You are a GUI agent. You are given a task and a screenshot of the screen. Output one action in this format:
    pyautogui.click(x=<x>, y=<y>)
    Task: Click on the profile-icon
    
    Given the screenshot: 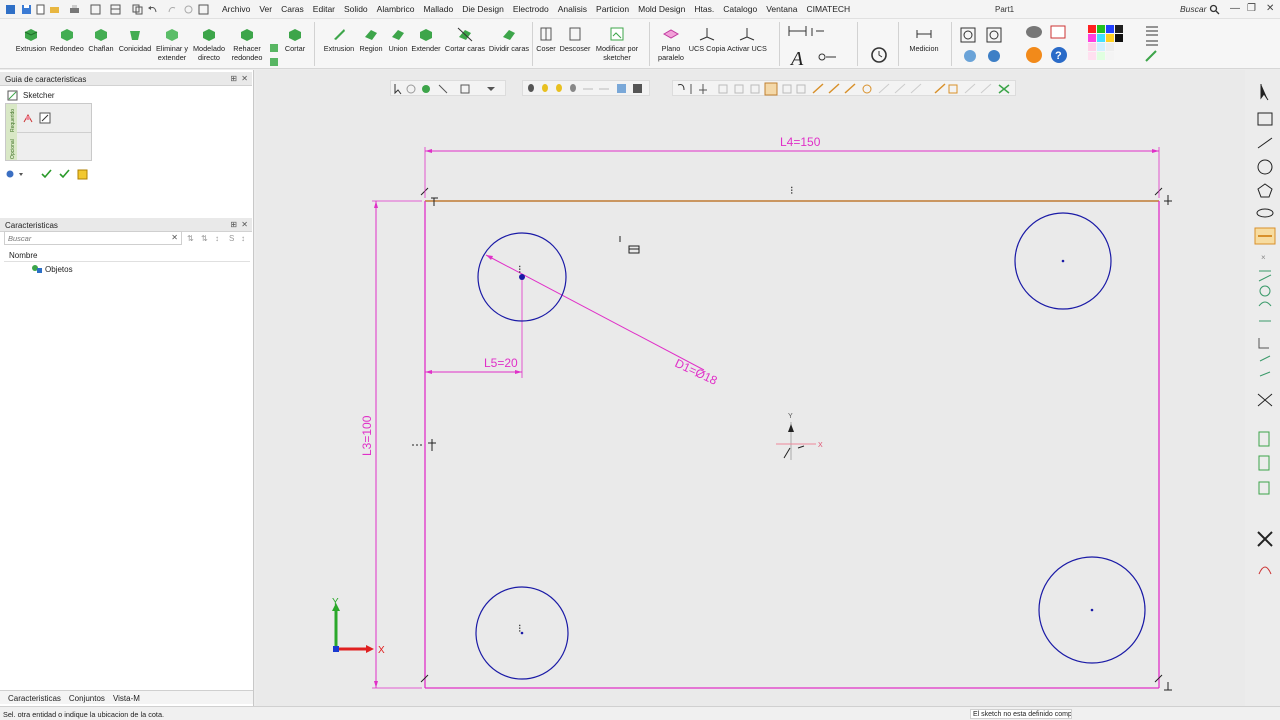 What is the action you would take?
    pyautogui.click(x=28, y=118)
    